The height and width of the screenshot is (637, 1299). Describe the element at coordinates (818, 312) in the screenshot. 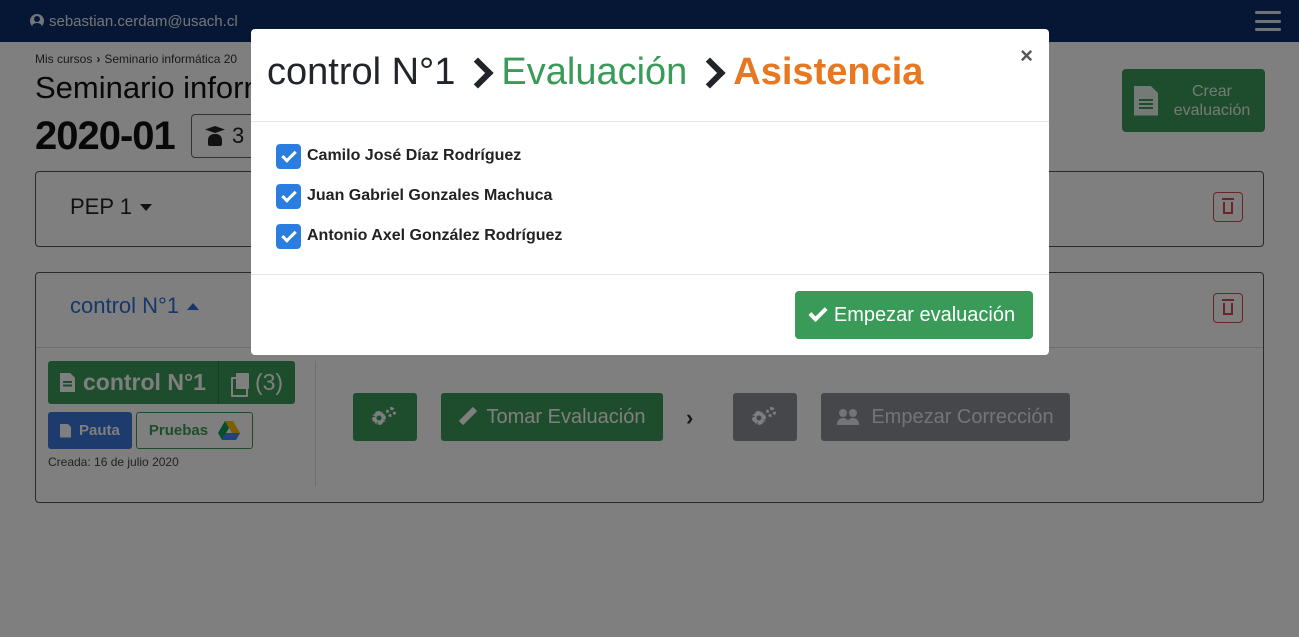

I see `check-icon` at that location.